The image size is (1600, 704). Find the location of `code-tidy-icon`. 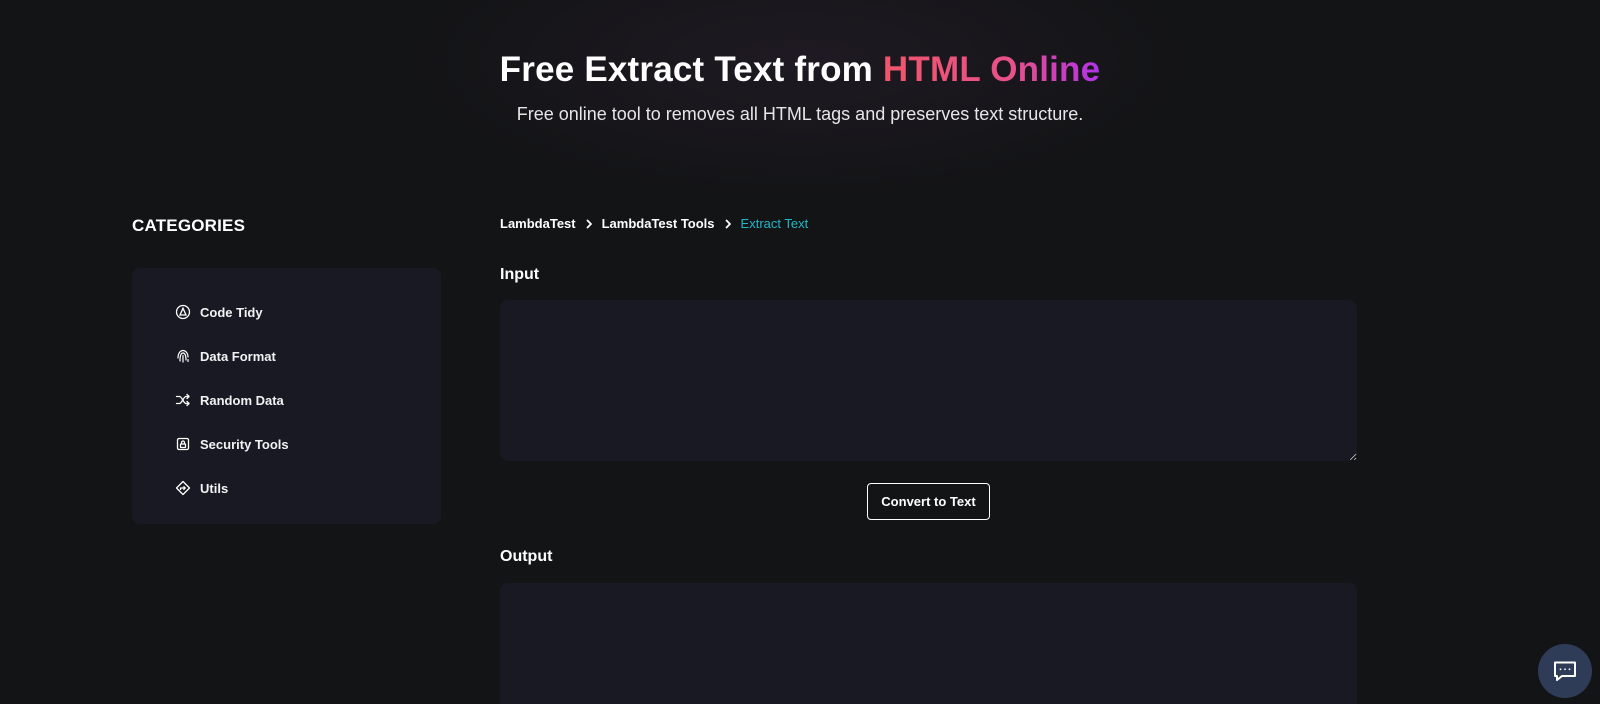

code-tidy-icon is located at coordinates (183, 312).